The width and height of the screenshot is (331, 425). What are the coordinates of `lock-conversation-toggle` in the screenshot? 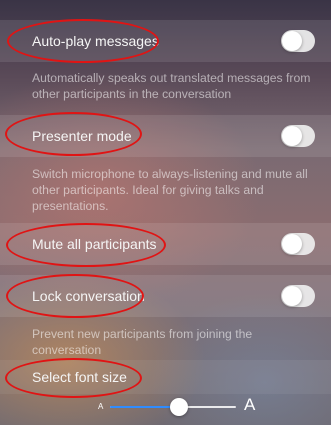 It's located at (298, 296).